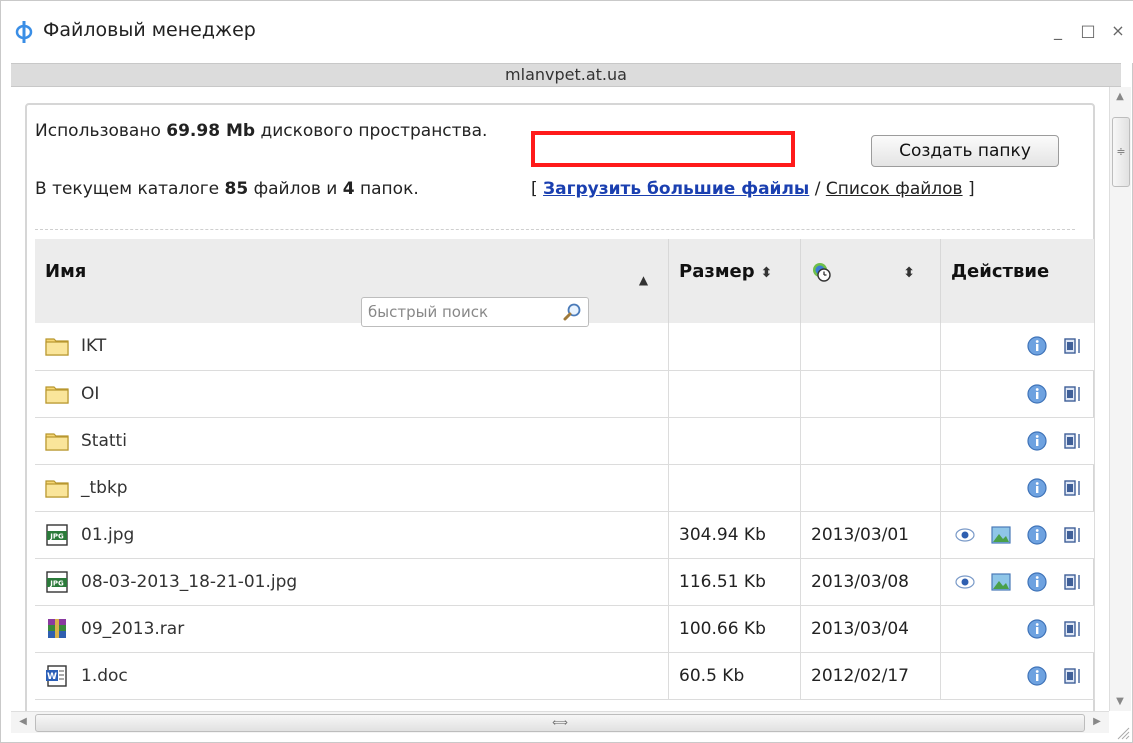  Describe the element at coordinates (870, 281) in the screenshot. I see `date-column-header: ⬍` at that location.